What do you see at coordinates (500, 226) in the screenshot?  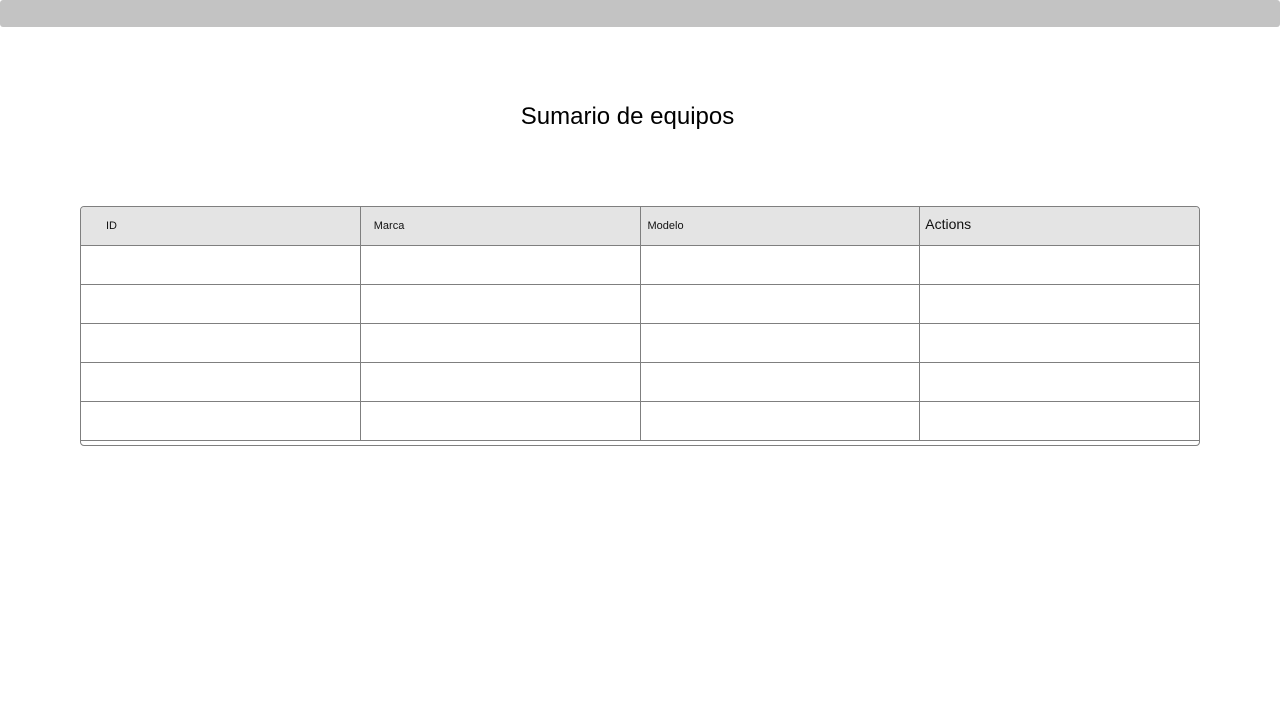 I see `column-header-marca: Marca` at bounding box center [500, 226].